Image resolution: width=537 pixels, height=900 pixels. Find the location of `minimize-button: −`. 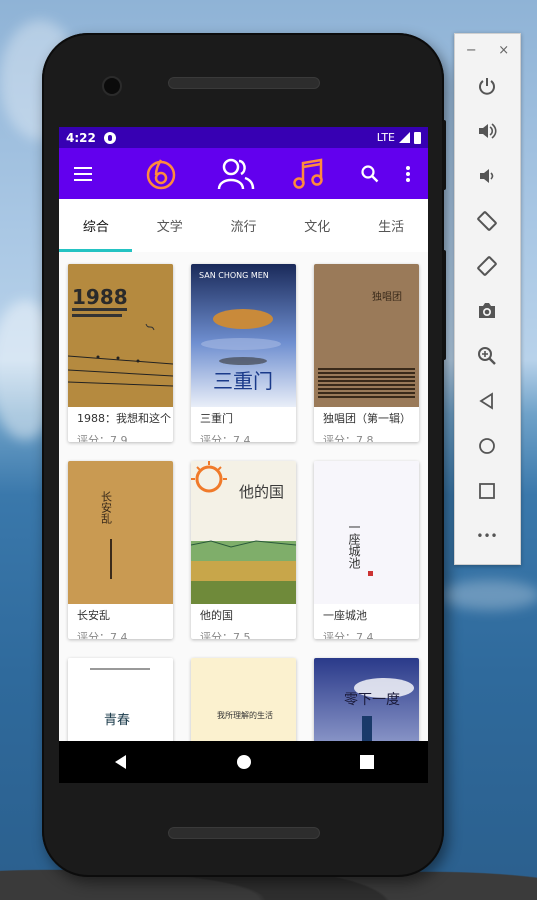

minimize-button: − is located at coordinates (471, 50).